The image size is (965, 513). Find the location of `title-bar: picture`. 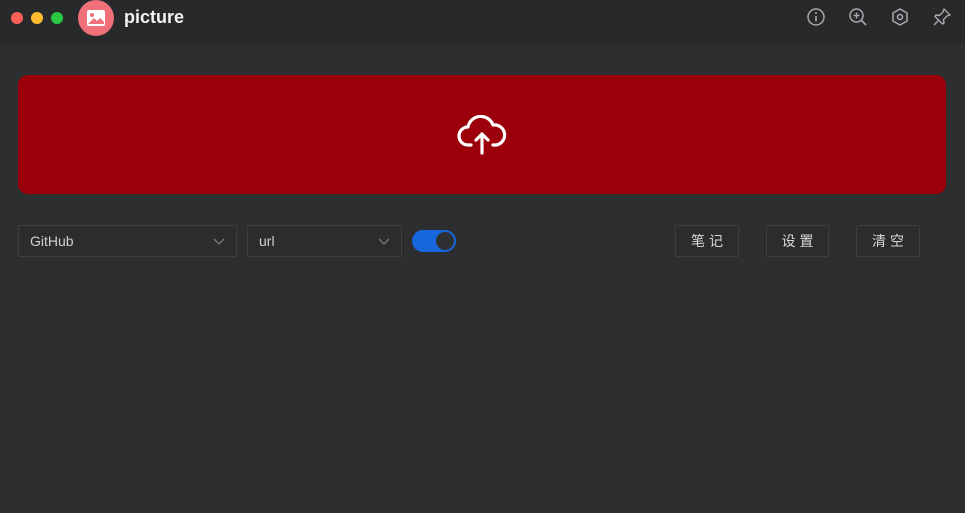

title-bar: picture is located at coordinates (482, 22).